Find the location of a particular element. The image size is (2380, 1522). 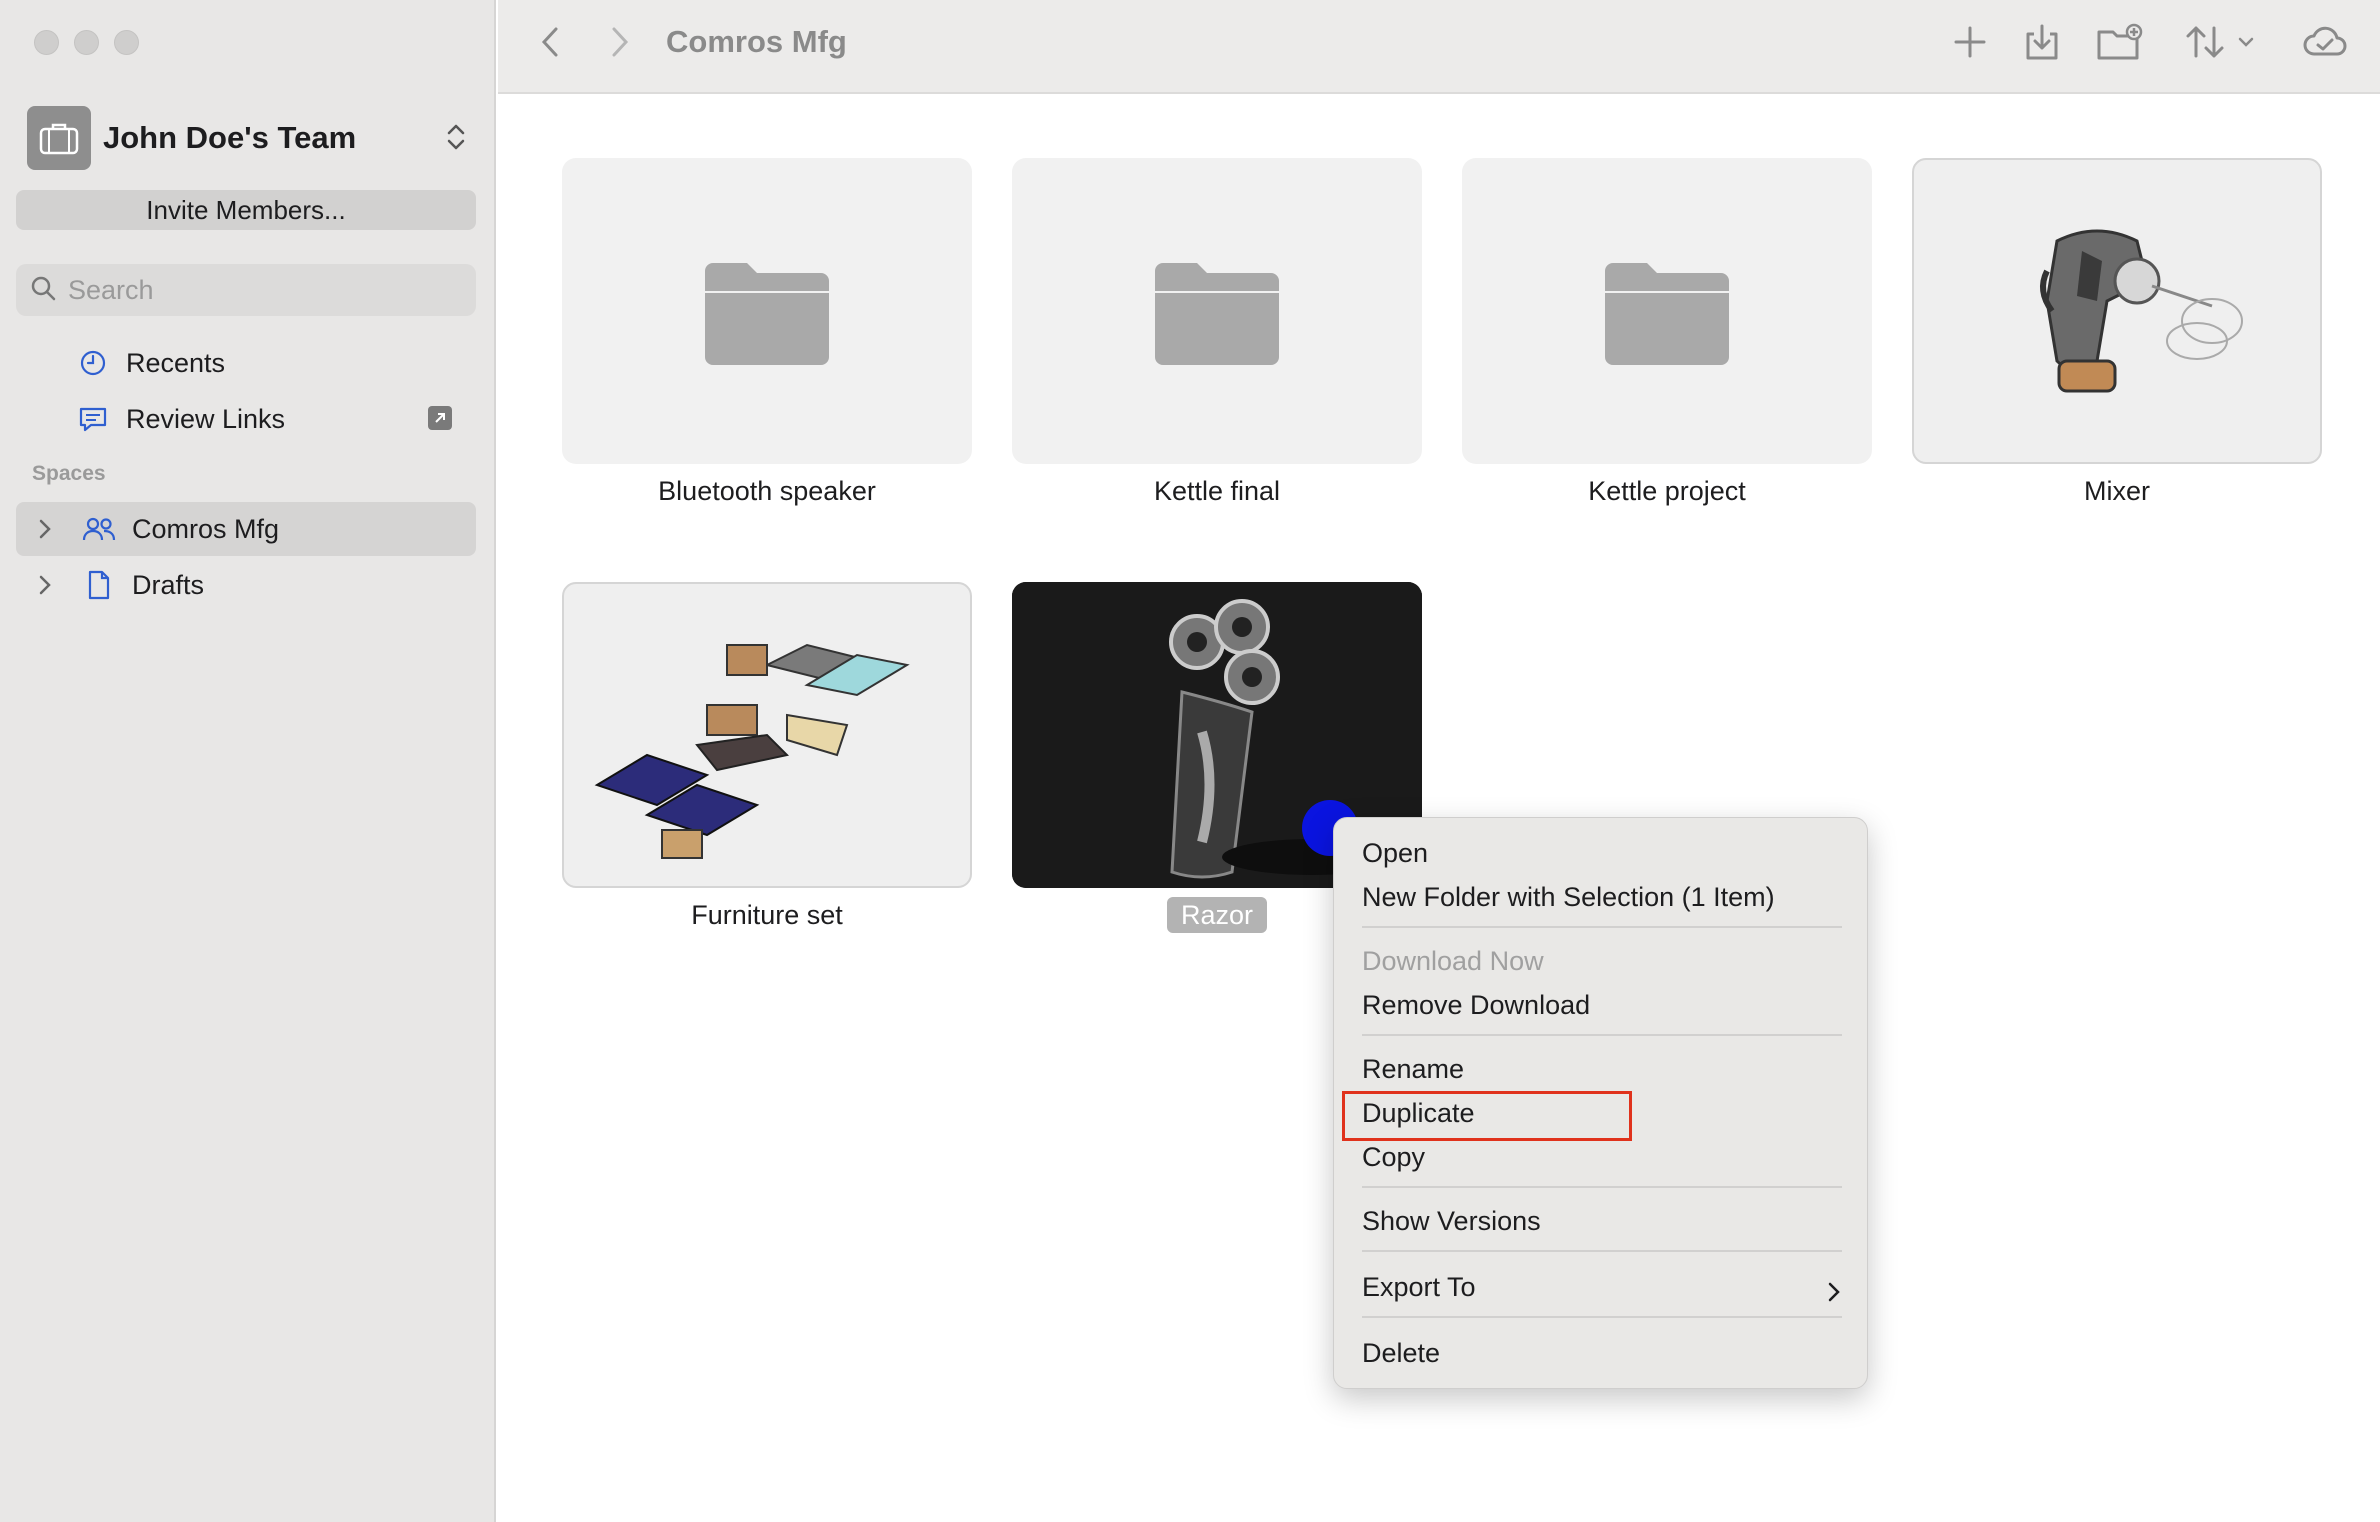

sidebar-item-recents: Recents is located at coordinates (246, 363).